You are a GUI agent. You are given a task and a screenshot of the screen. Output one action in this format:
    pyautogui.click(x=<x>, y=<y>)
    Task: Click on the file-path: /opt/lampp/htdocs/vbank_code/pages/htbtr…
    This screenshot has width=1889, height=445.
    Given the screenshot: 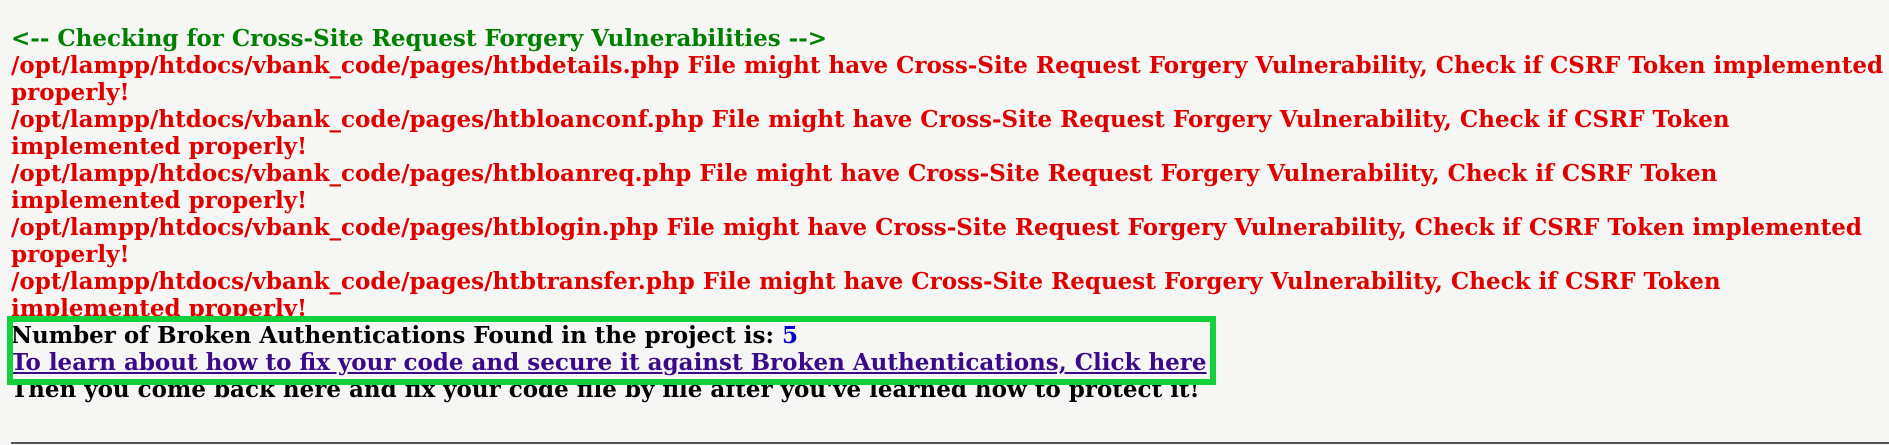 What is the action you would take?
    pyautogui.click(x=353, y=281)
    